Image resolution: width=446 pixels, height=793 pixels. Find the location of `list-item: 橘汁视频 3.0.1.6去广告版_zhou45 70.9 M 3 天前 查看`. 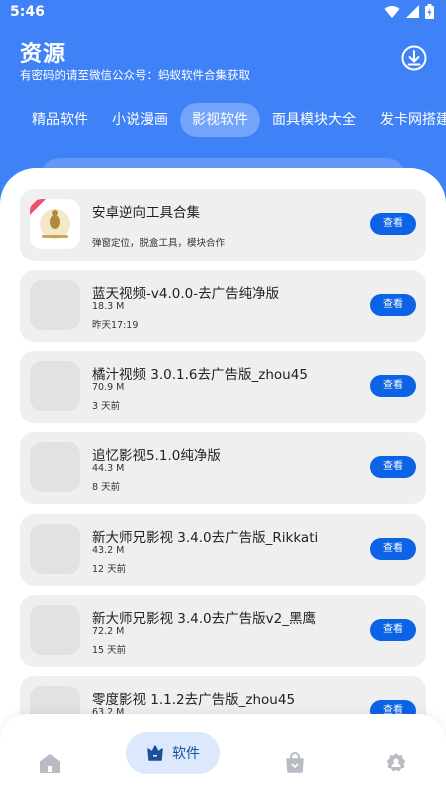

list-item: 橘汁视频 3.0.1.6去广告版_zhou45 70.9 M 3 天前 查看 is located at coordinates (223, 387).